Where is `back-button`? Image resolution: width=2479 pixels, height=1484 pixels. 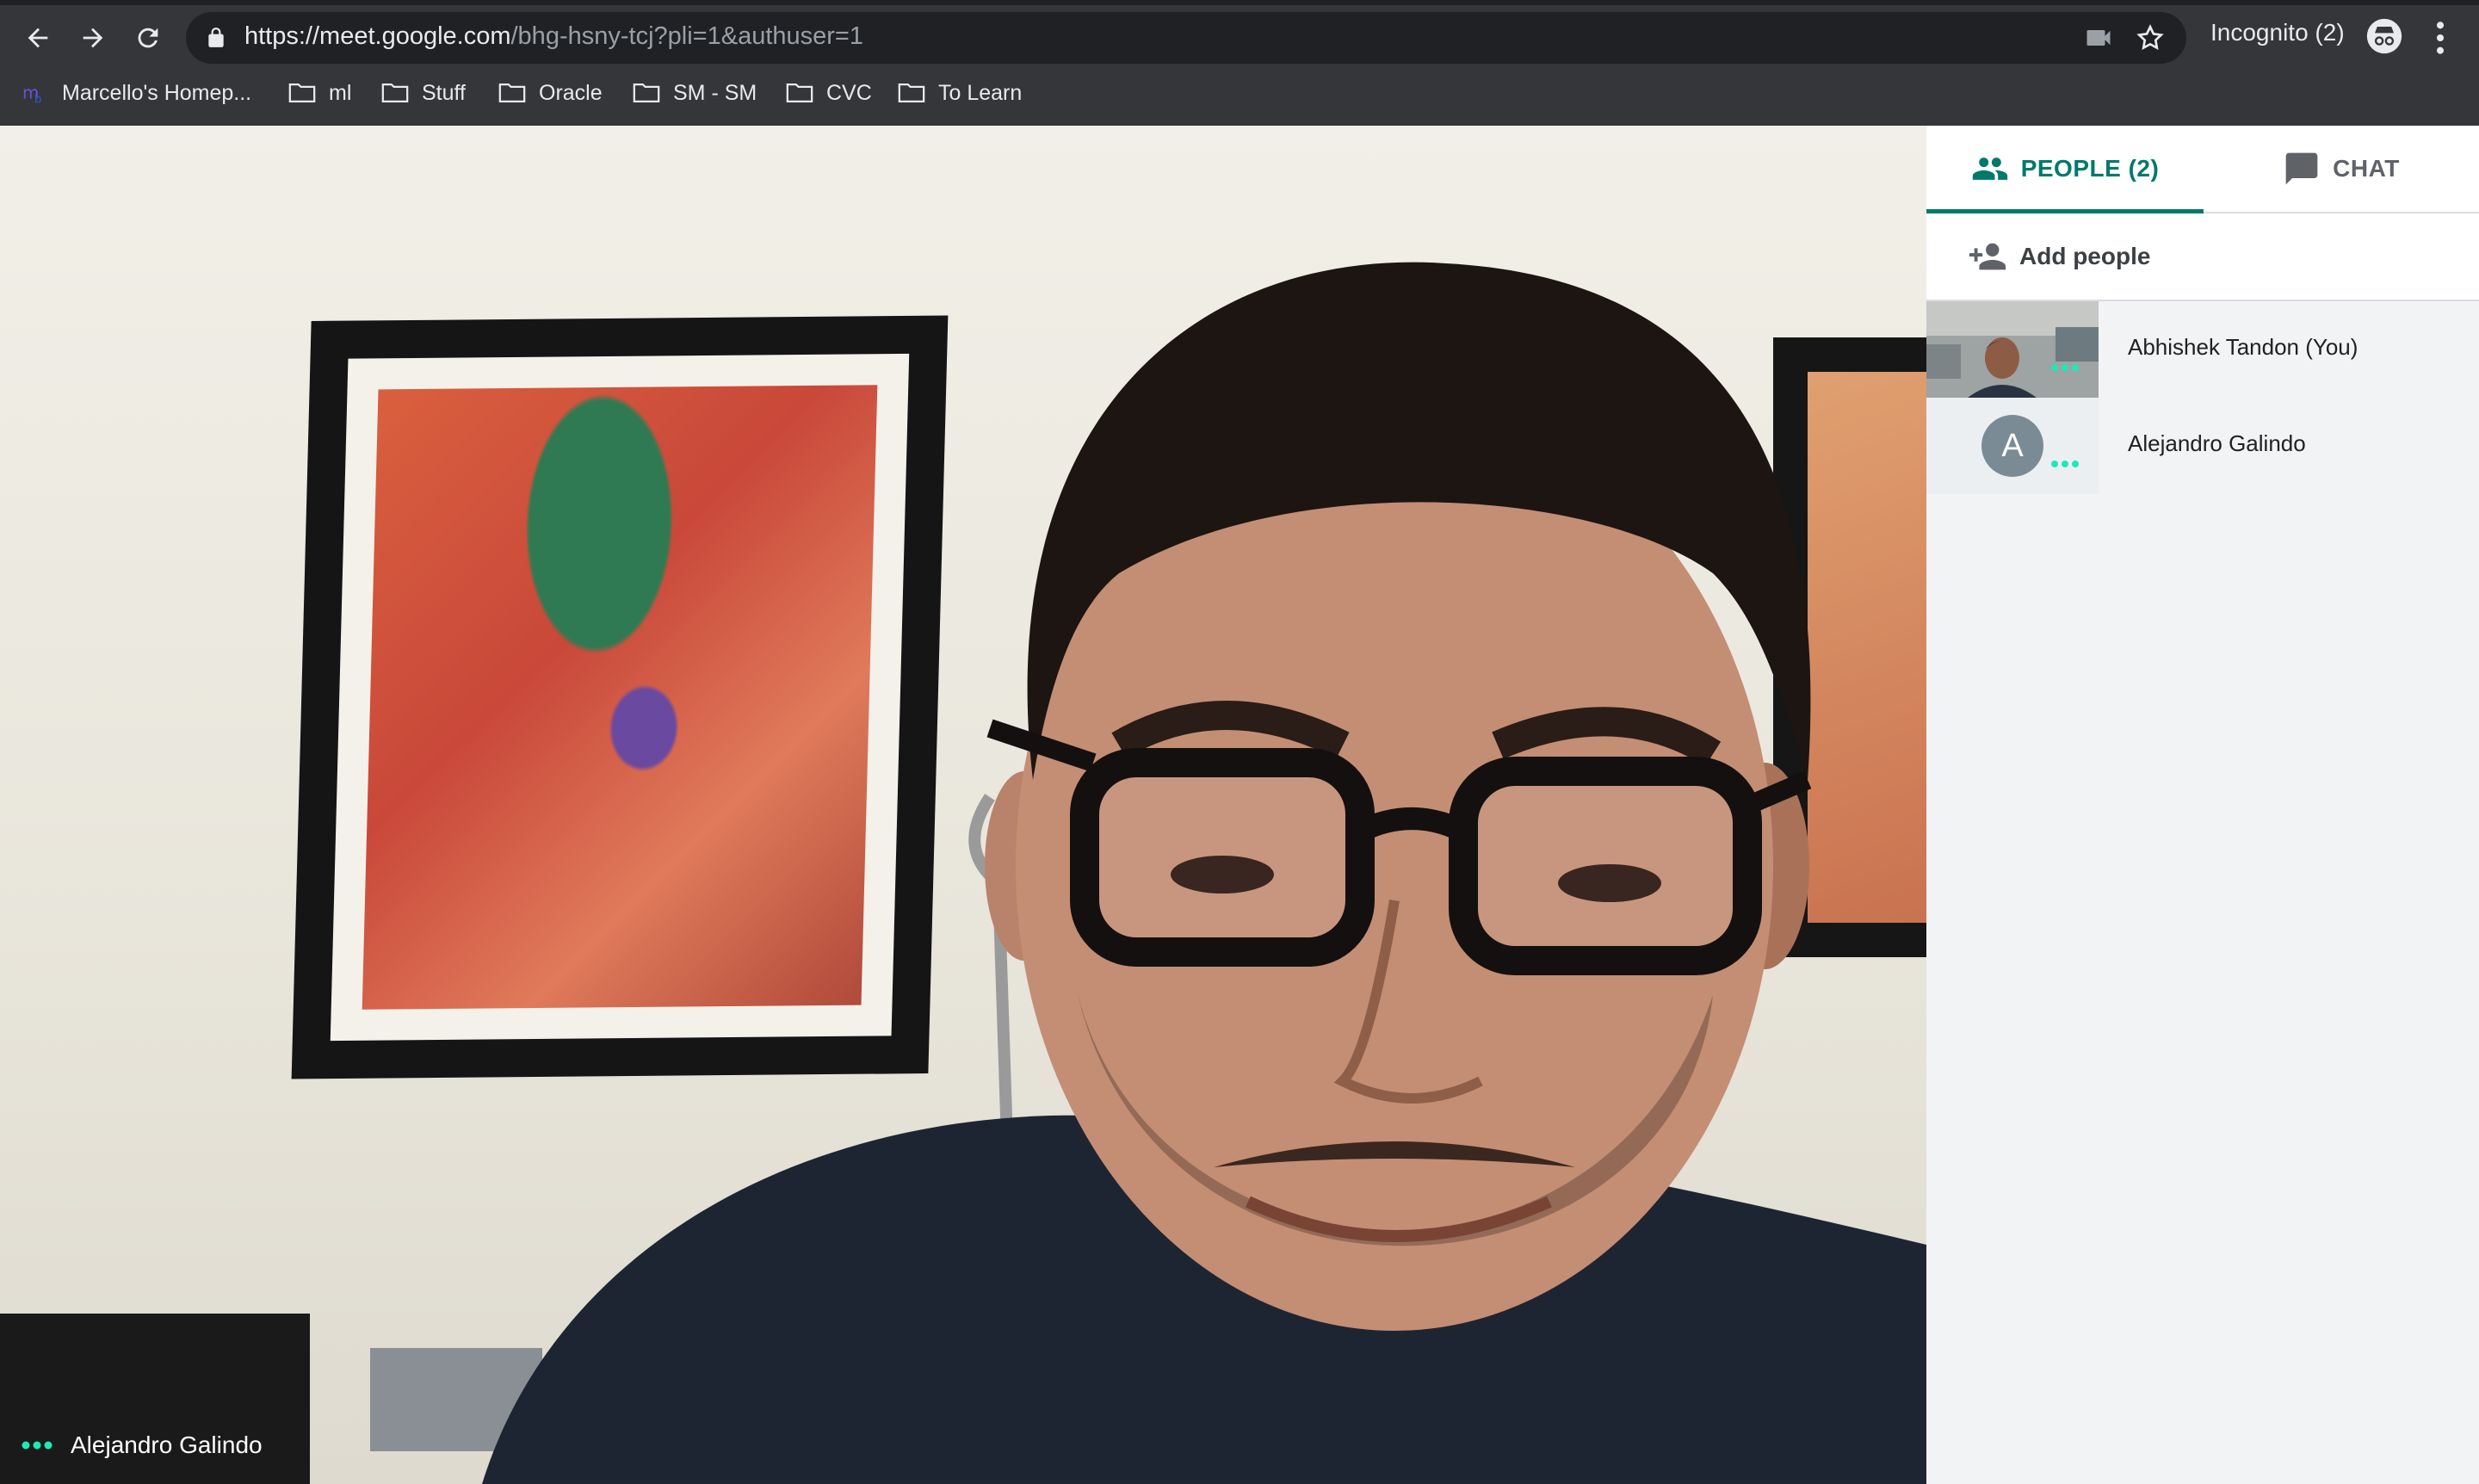 back-button is located at coordinates (38, 38).